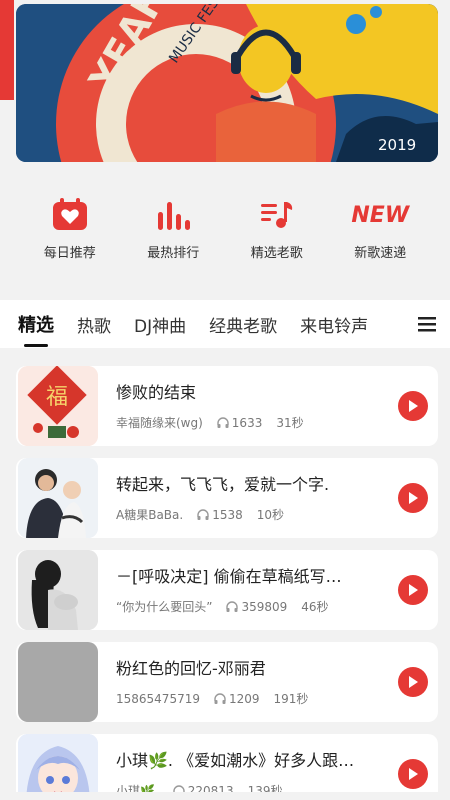 The image size is (450, 800). Describe the element at coordinates (264, 606) in the screenshot. I see `song-plays: 359809` at that location.